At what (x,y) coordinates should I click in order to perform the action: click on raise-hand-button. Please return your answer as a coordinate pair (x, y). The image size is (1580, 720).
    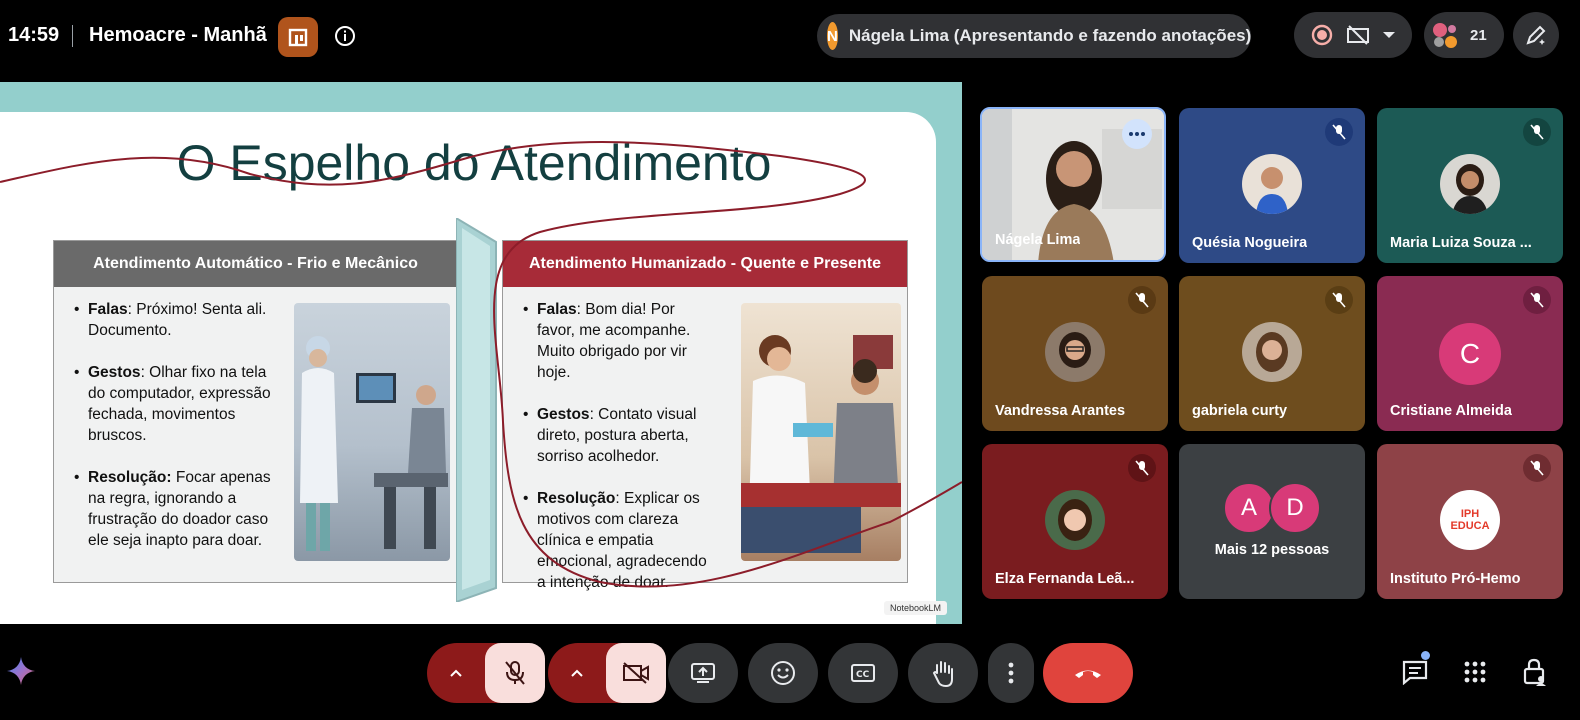
    Looking at the image, I should click on (943, 673).